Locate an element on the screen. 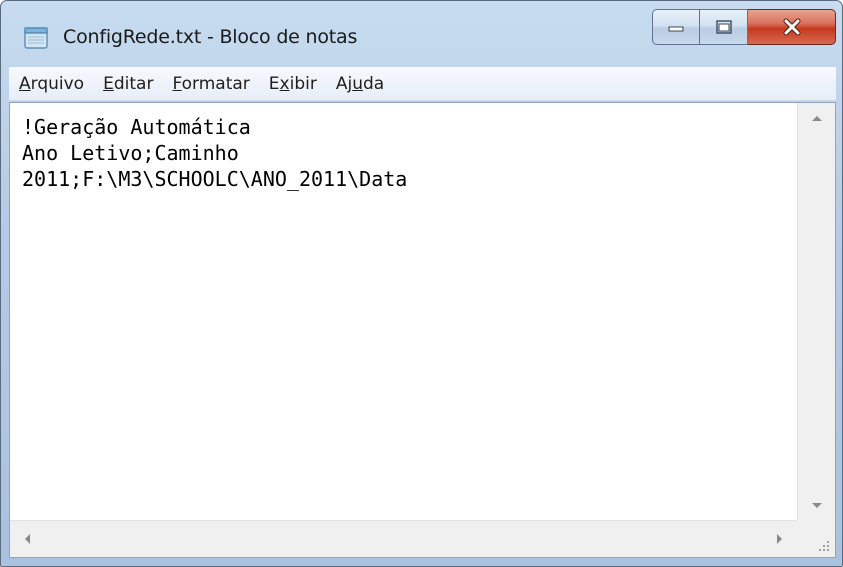 The image size is (843, 567). notepad-icon is located at coordinates (36, 38).